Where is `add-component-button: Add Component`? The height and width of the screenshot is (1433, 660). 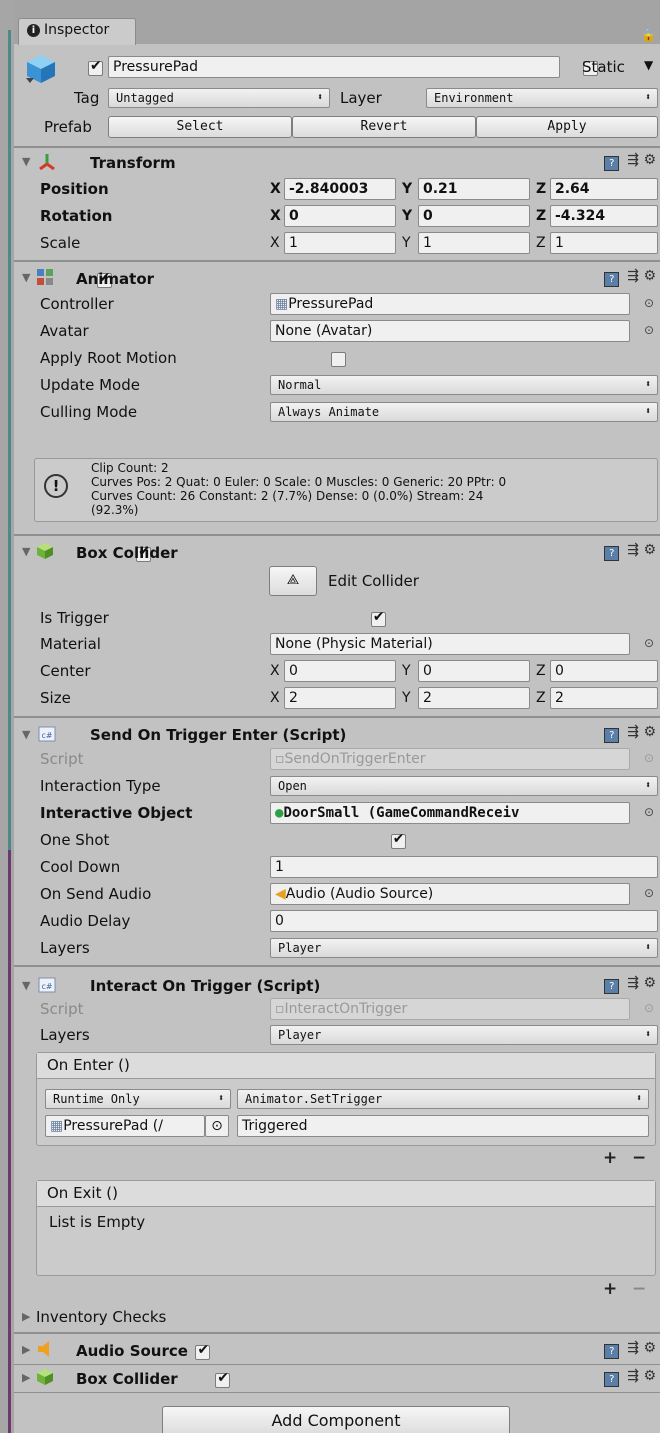
add-component-button: Add Component is located at coordinates (336, 1419).